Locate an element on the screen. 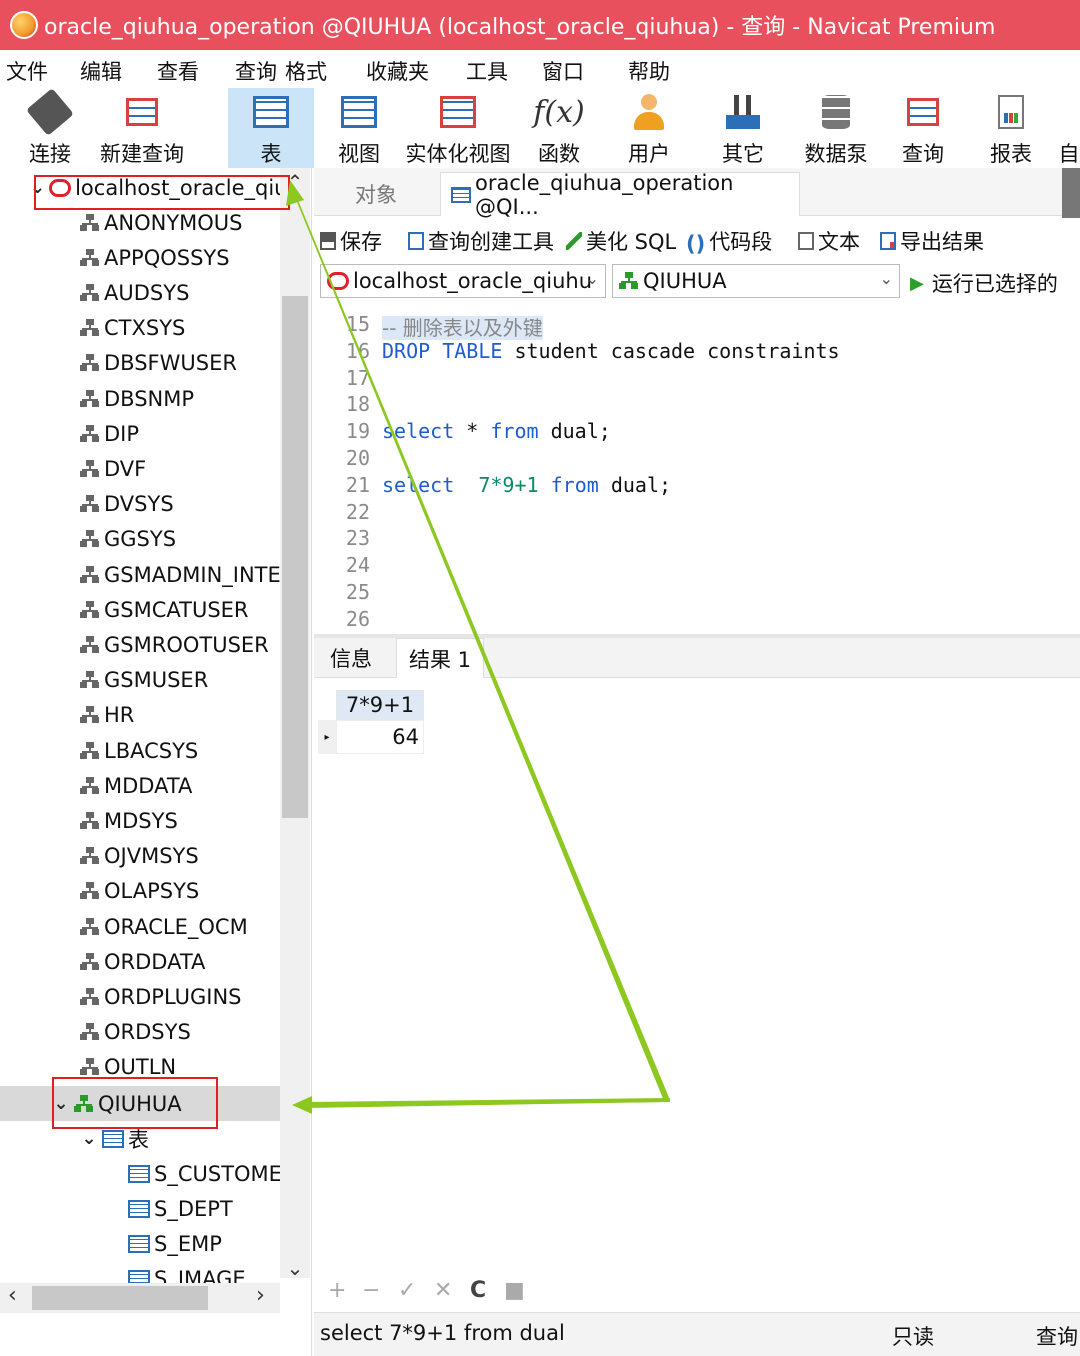 The height and width of the screenshot is (1356, 1080). tree-schema-item: DIP is located at coordinates (140, 433).